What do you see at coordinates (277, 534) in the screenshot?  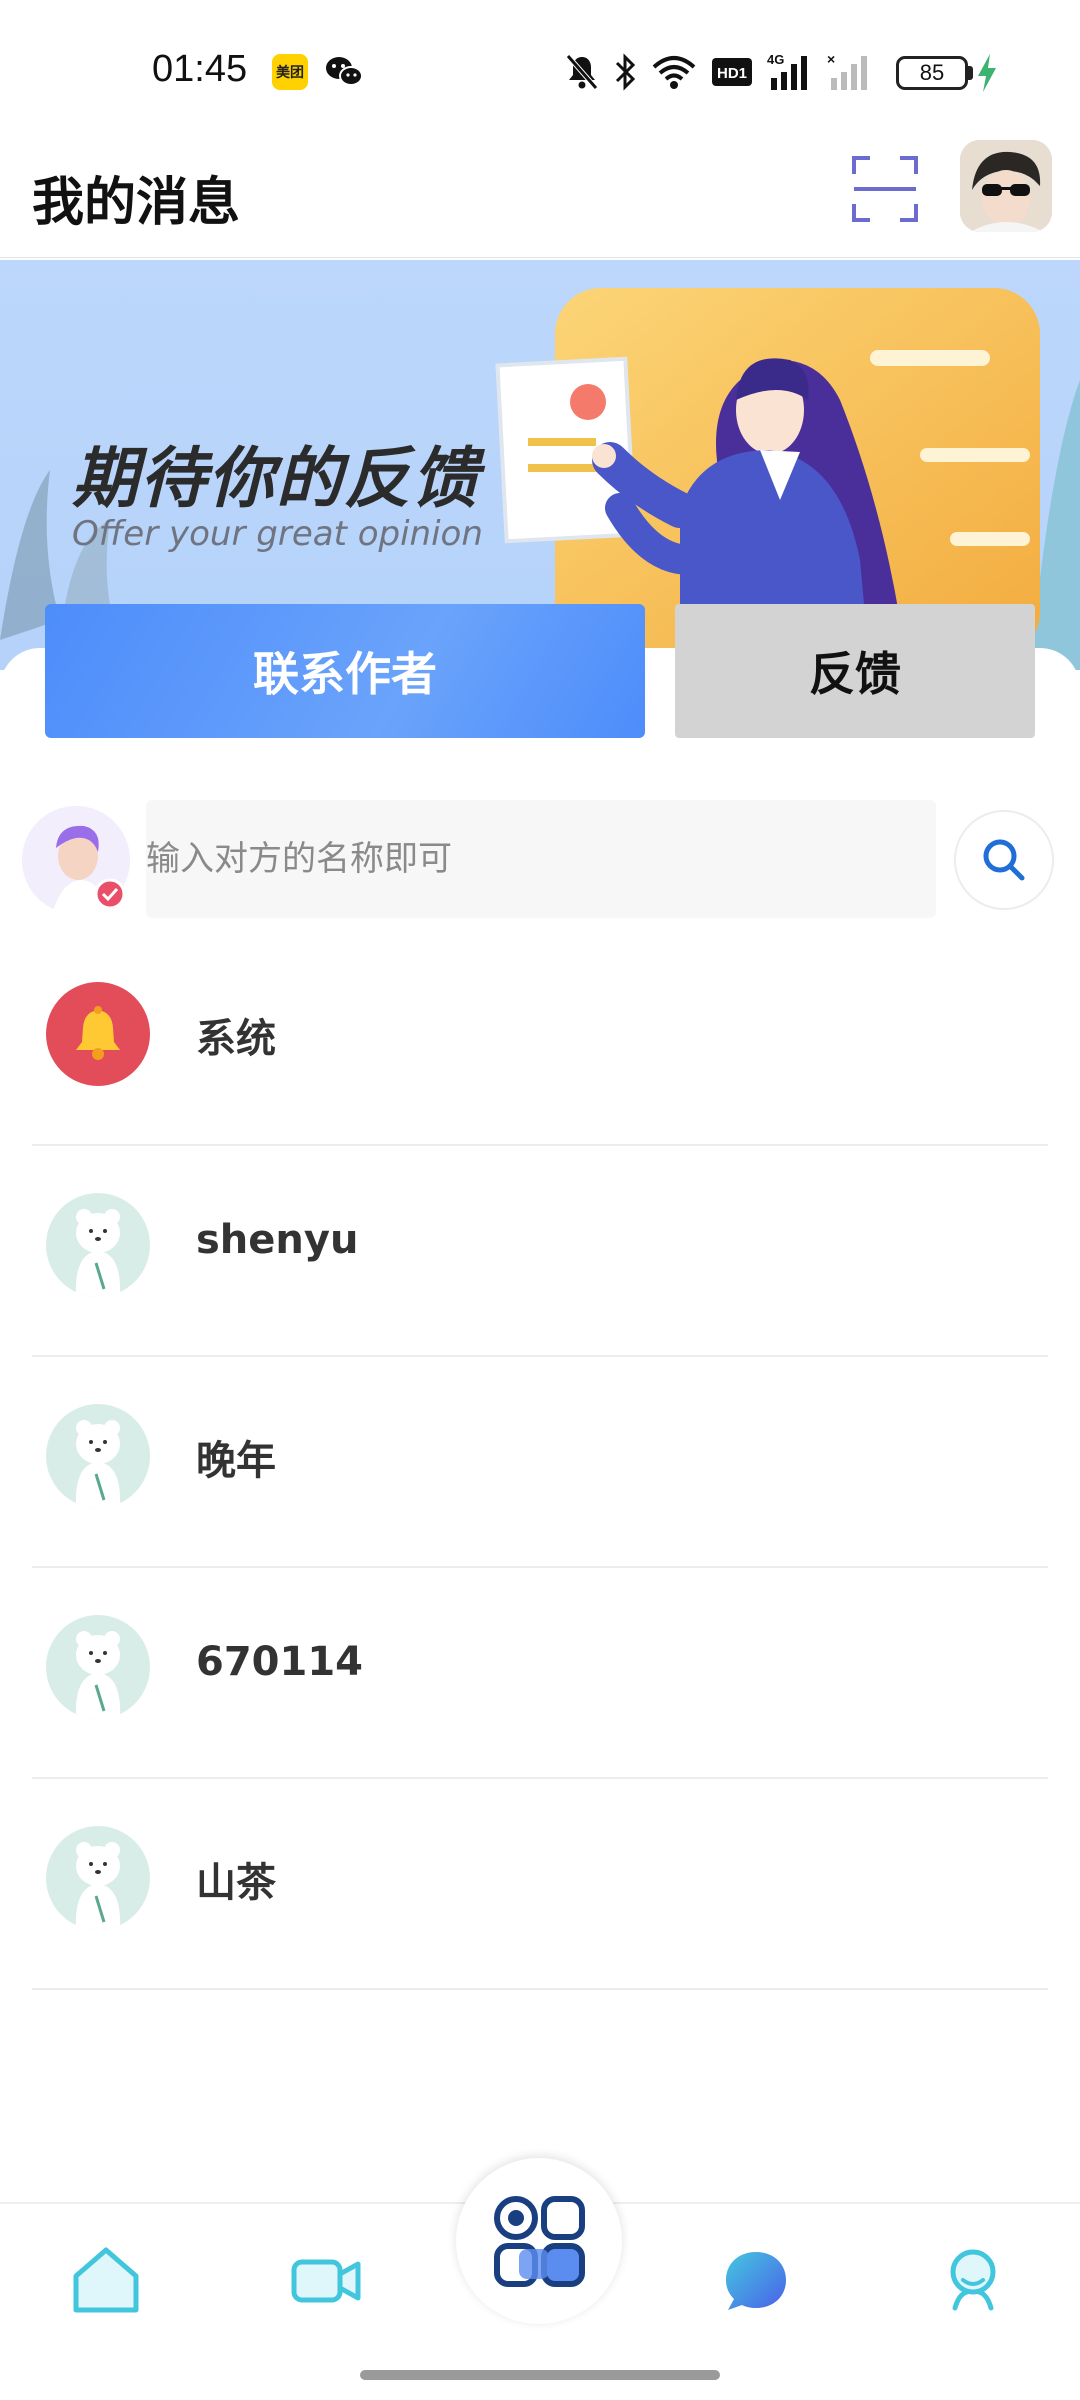 I see `banner-subtitle: Offer your great opinion` at bounding box center [277, 534].